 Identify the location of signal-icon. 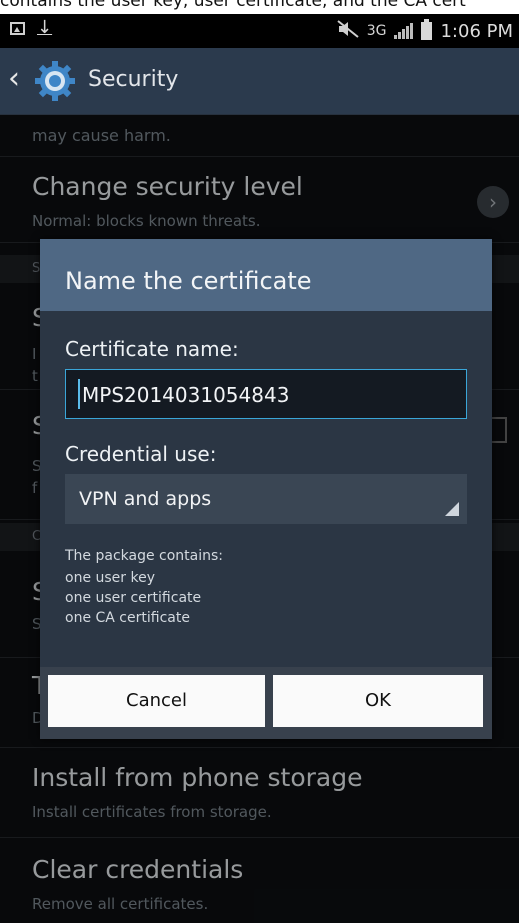
(404, 31).